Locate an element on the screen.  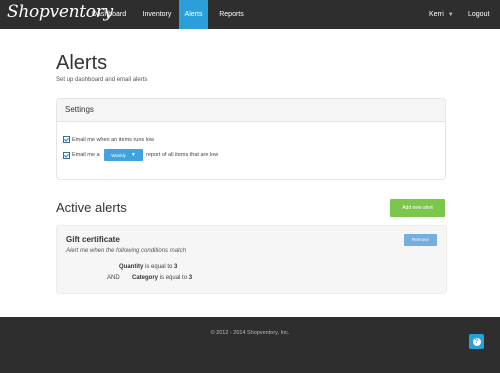
low-stock-email-option: Email me when an items runs low is located at coordinates (108, 139).